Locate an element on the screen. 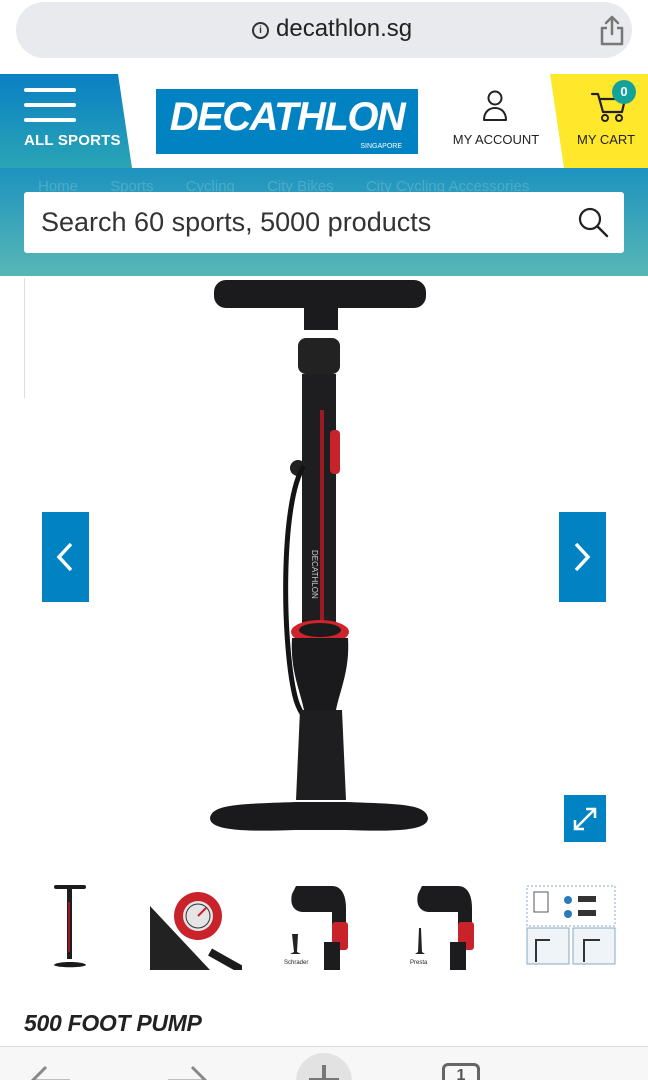 The width and height of the screenshot is (648, 1080). hamburger-menu-icon is located at coordinates (50, 106).